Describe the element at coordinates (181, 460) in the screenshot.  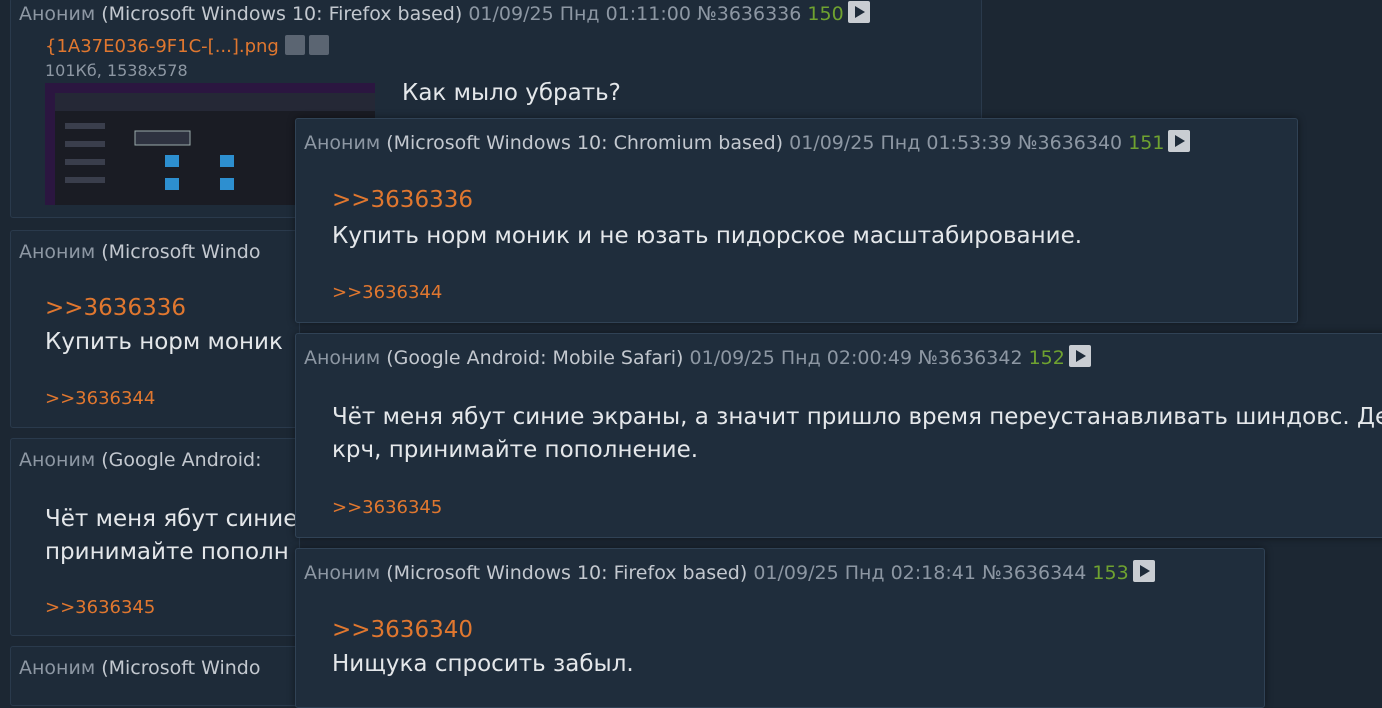
I see `poster-os: (Google Android:` at that location.